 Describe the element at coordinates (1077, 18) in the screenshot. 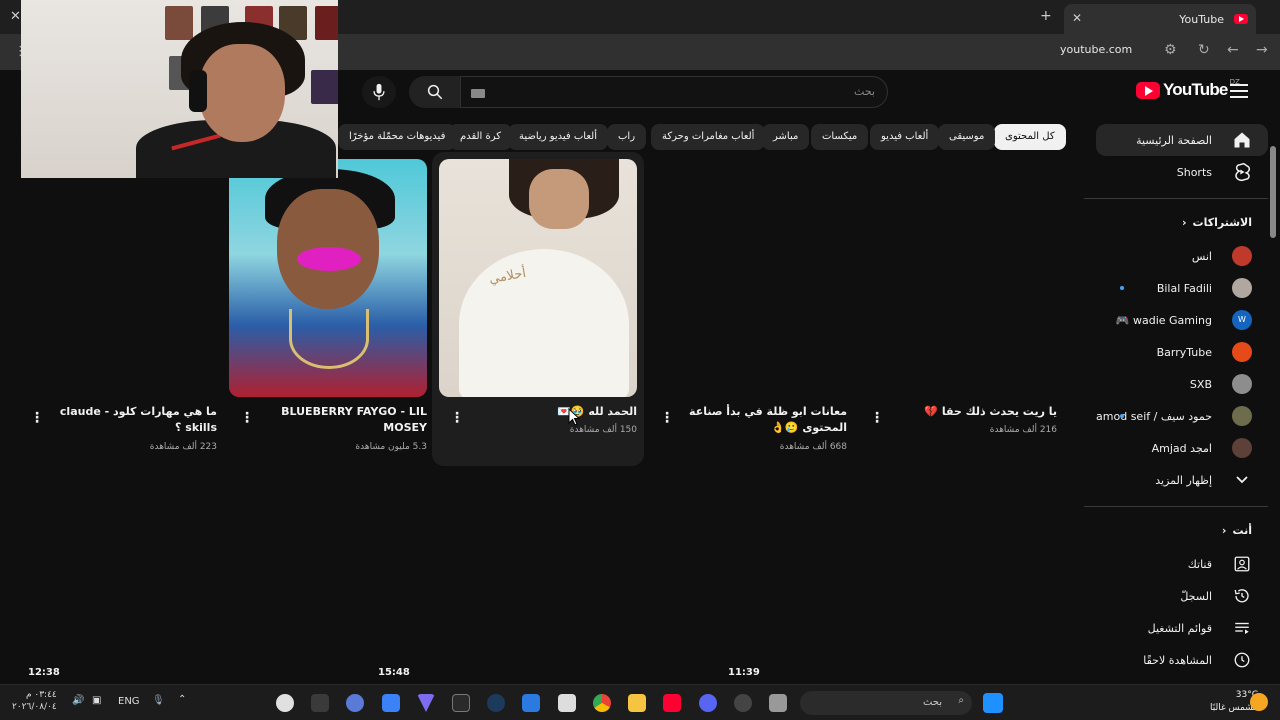

I see `tab-close-icon: ✕` at that location.